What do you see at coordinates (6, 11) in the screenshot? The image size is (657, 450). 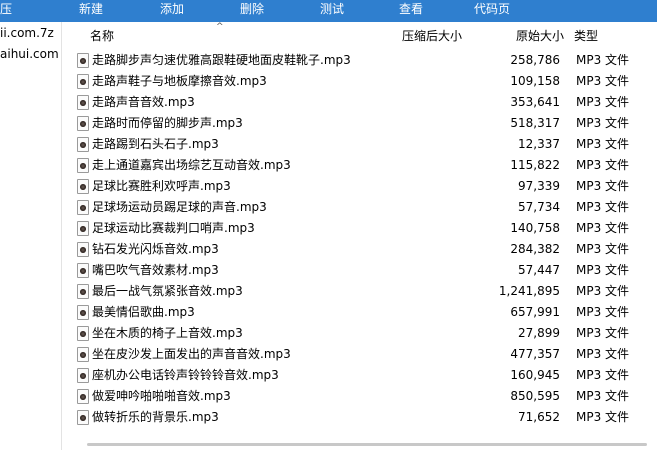 I see `toolbar-extract-button: 压` at bounding box center [6, 11].